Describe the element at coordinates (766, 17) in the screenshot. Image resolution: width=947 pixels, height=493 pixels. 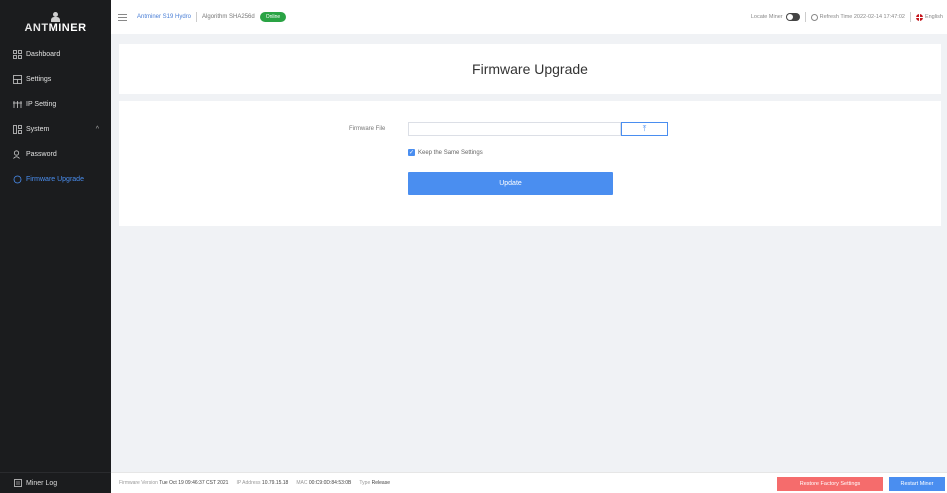
I see `locate-miner-label: Locate Miner` at that location.